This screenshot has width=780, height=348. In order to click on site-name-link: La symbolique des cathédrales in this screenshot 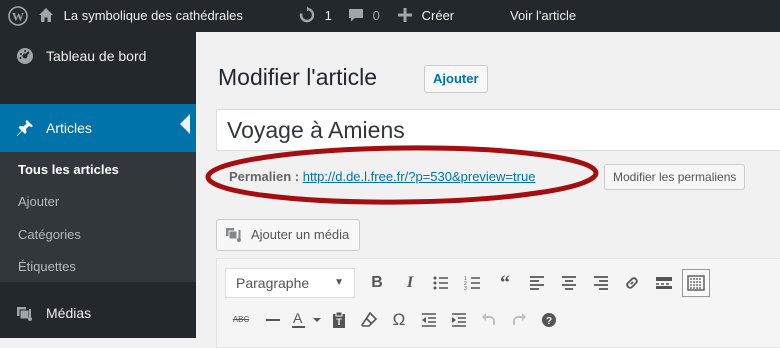, I will do `click(140, 16)`.